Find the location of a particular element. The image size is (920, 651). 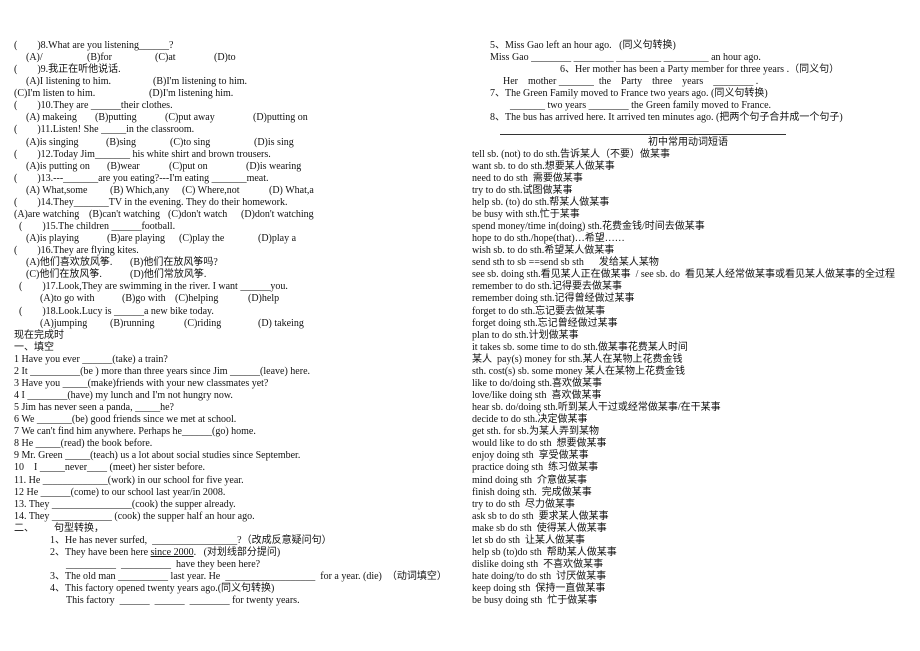

text: 2、They have been here is located at coordinates (100, 552).